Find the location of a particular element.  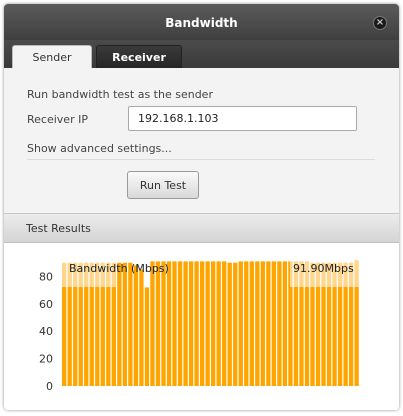

window-title: Bandwidth is located at coordinates (201, 23).